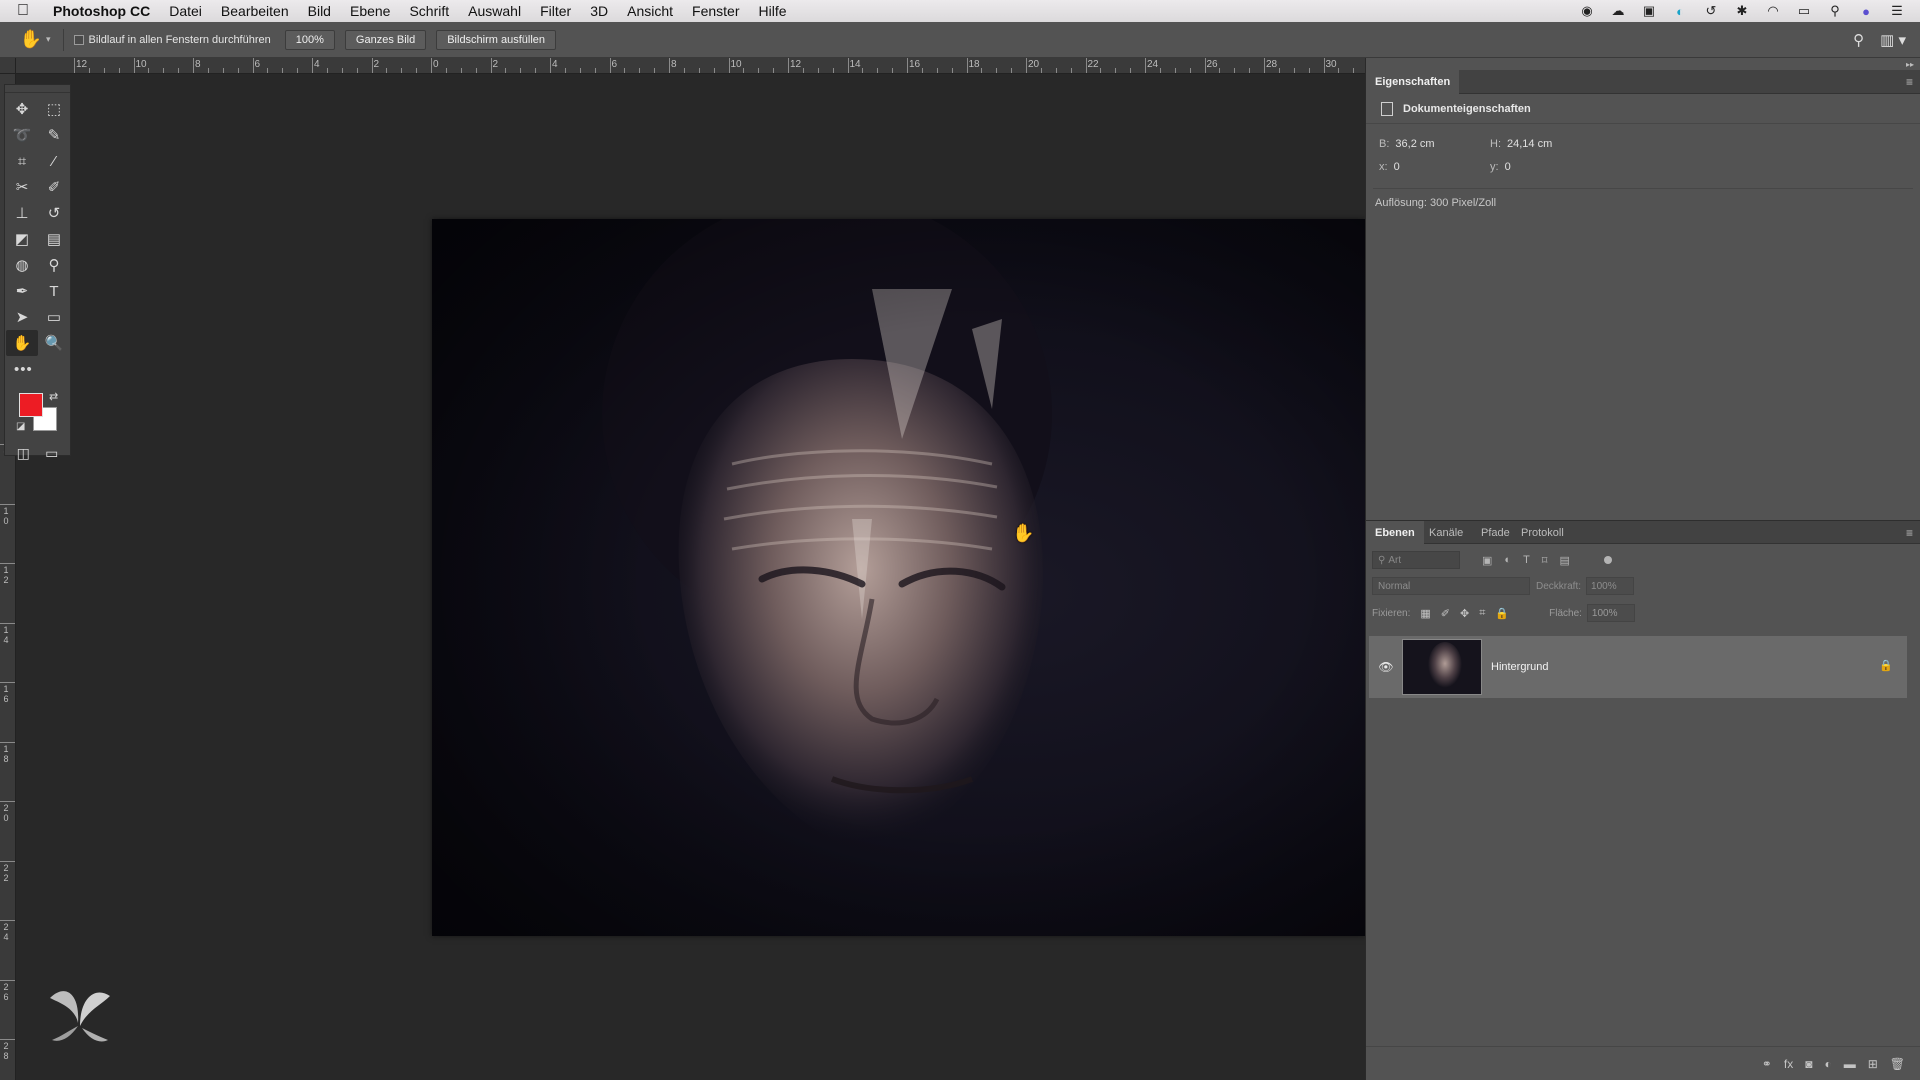  Describe the element at coordinates (54, 291) in the screenshot. I see `type-tool-icon: T` at that location.